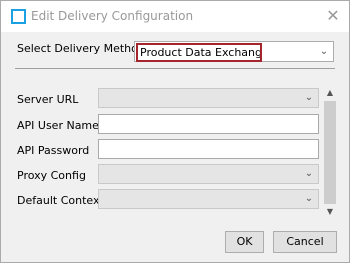 The image size is (350, 263). I want to click on delivery-method-value: Product Data Exchange, so click(199, 52).